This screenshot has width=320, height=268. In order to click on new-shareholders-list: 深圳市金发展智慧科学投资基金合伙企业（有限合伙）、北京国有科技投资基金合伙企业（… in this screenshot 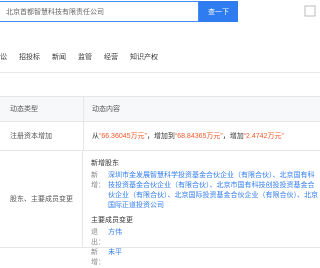, I will do `click(214, 191)`.